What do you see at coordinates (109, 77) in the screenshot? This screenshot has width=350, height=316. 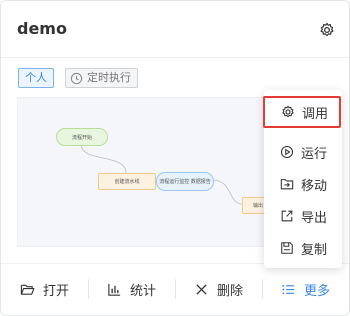 I see `tag-scheduled-label: 定时执行` at bounding box center [109, 77].